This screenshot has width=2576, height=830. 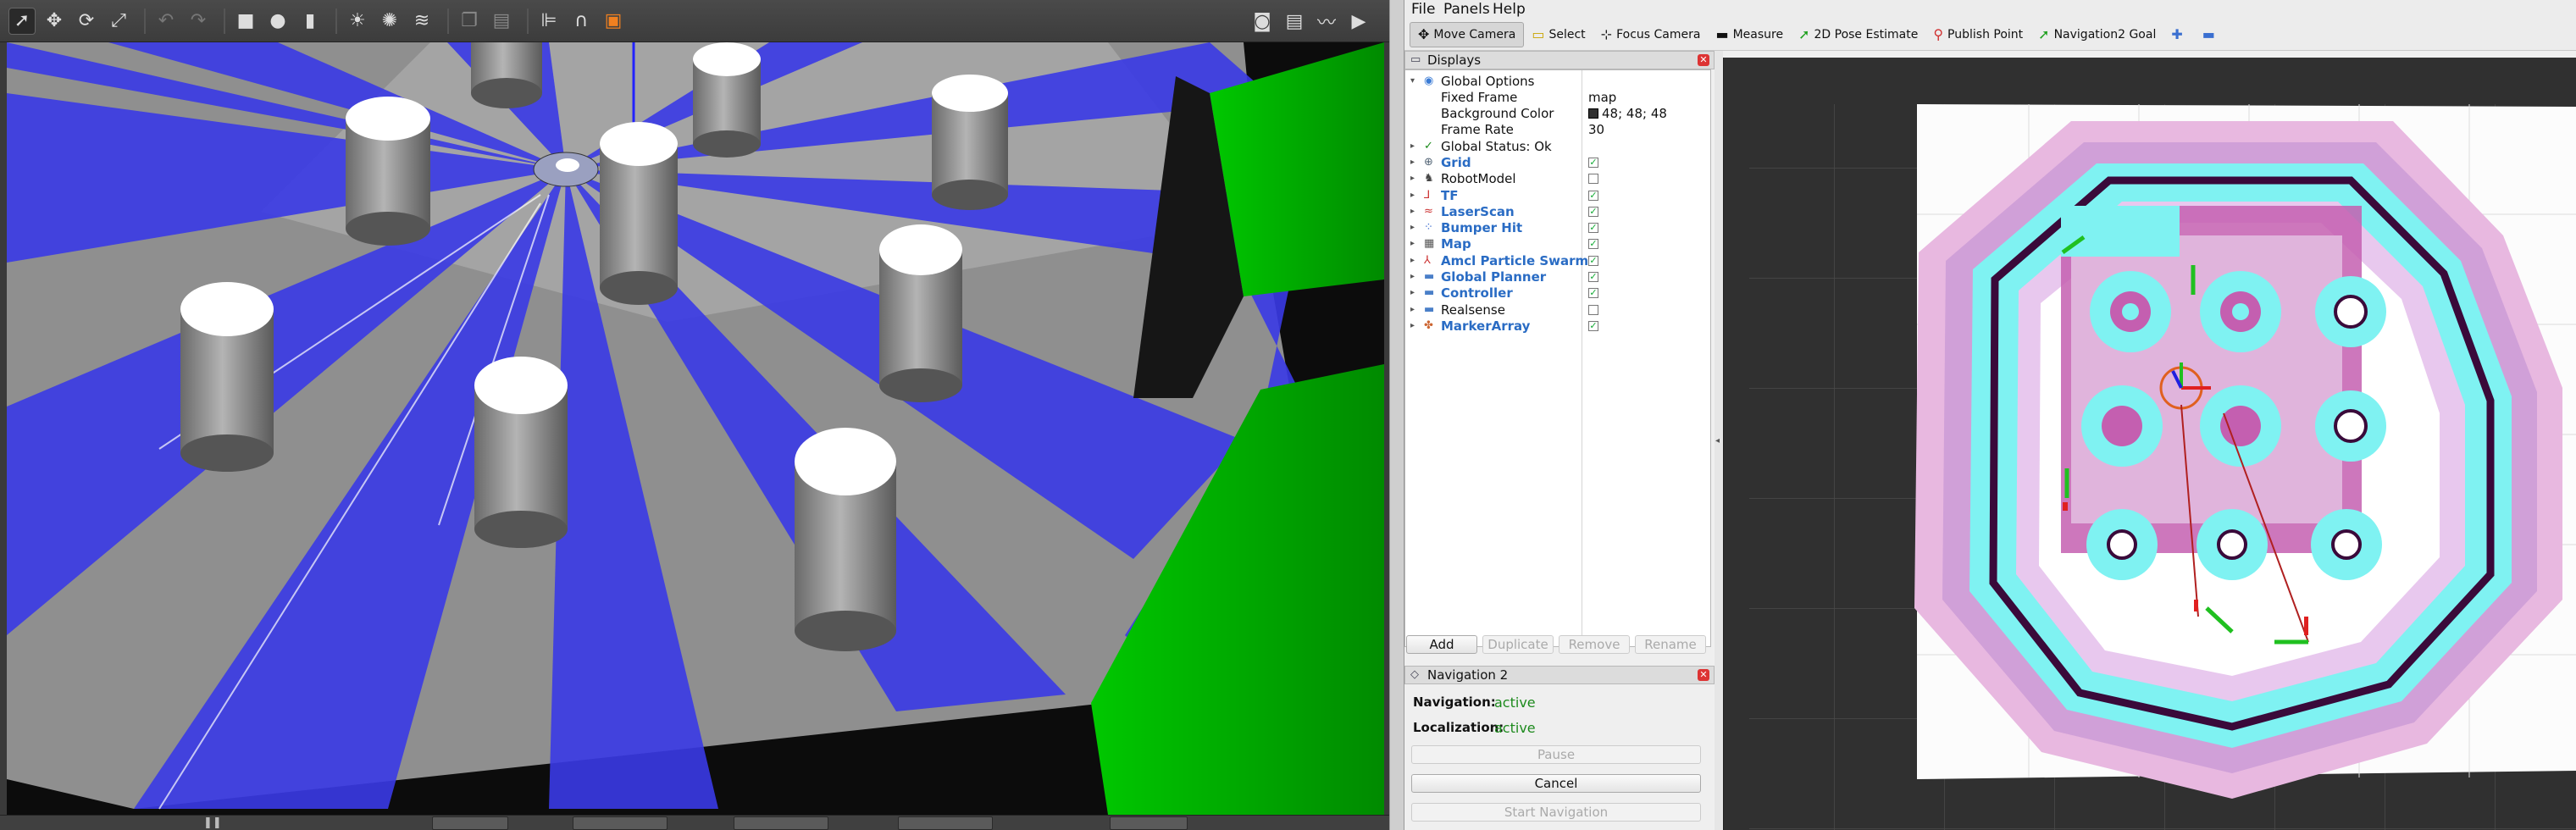 What do you see at coordinates (212, 823) in the screenshot?
I see `pause-icon: ❚❚` at bounding box center [212, 823].